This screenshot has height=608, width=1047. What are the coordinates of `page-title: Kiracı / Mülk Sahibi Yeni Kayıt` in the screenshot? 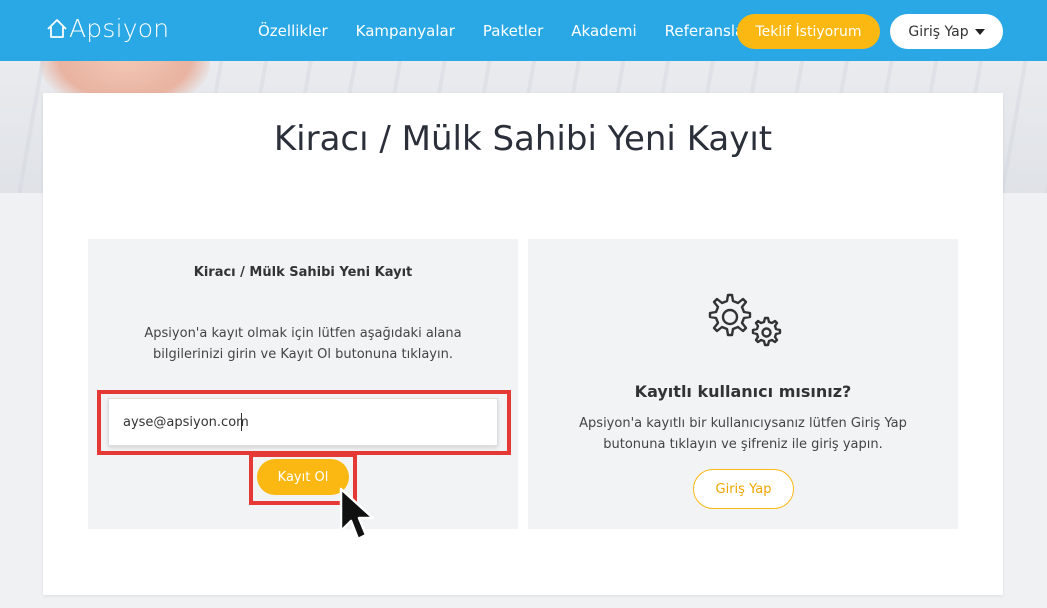 It's located at (523, 139).